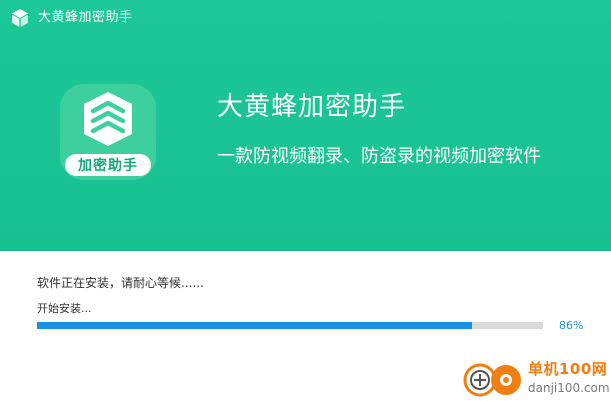 The image size is (611, 401). Describe the element at coordinates (569, 388) in the screenshot. I see `watermark-url: danji100.com` at that location.